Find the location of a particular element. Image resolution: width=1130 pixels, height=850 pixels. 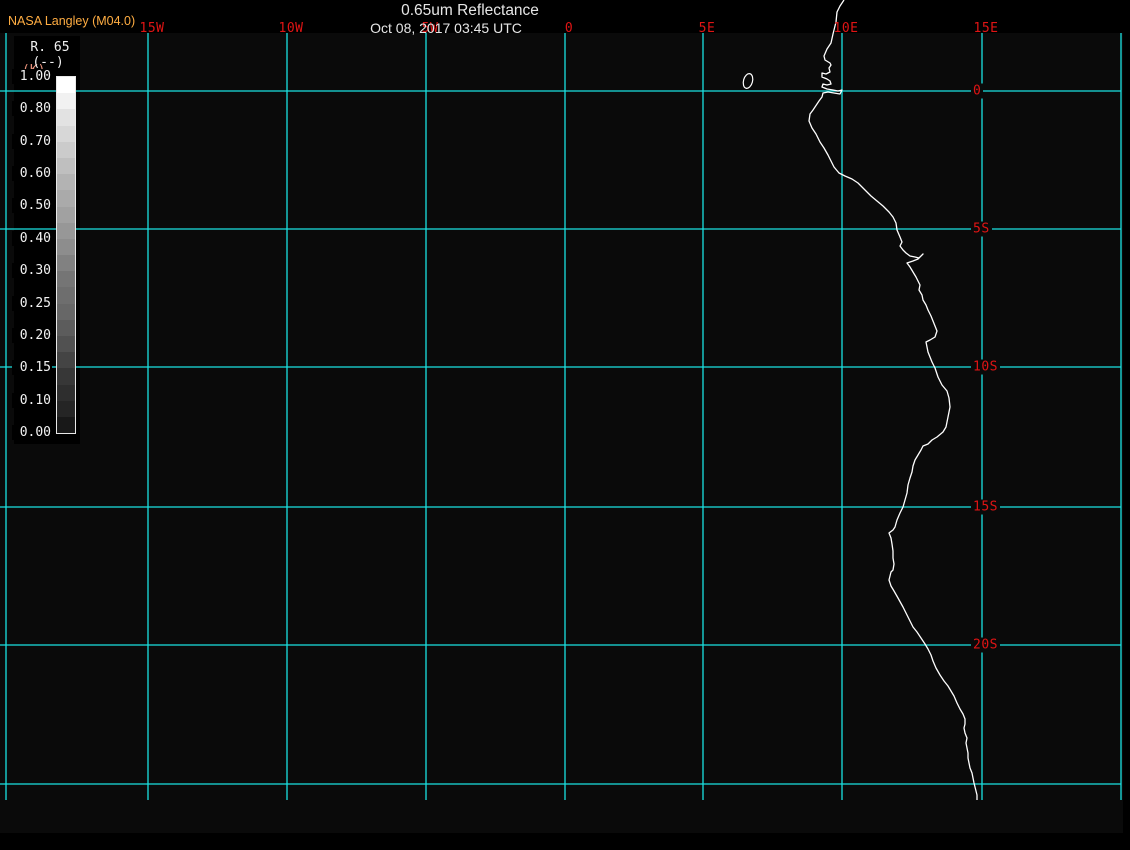

colorbar-scale-value: 0.80 is located at coordinates (32, 109).